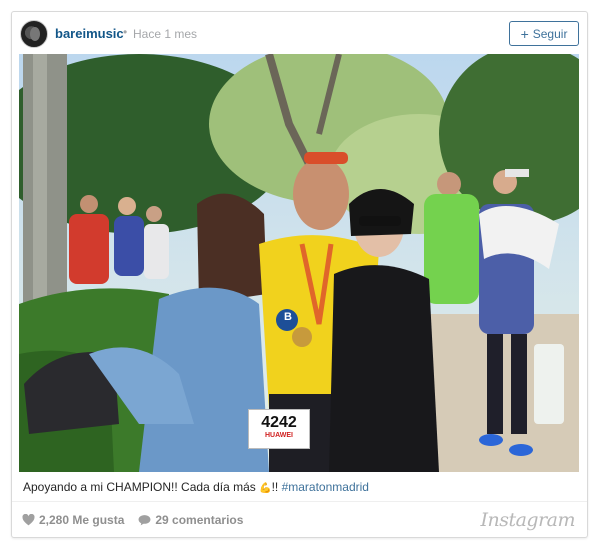 The image size is (600, 549). What do you see at coordinates (276, 487) in the screenshot?
I see `caption-exclaim: !!` at bounding box center [276, 487].